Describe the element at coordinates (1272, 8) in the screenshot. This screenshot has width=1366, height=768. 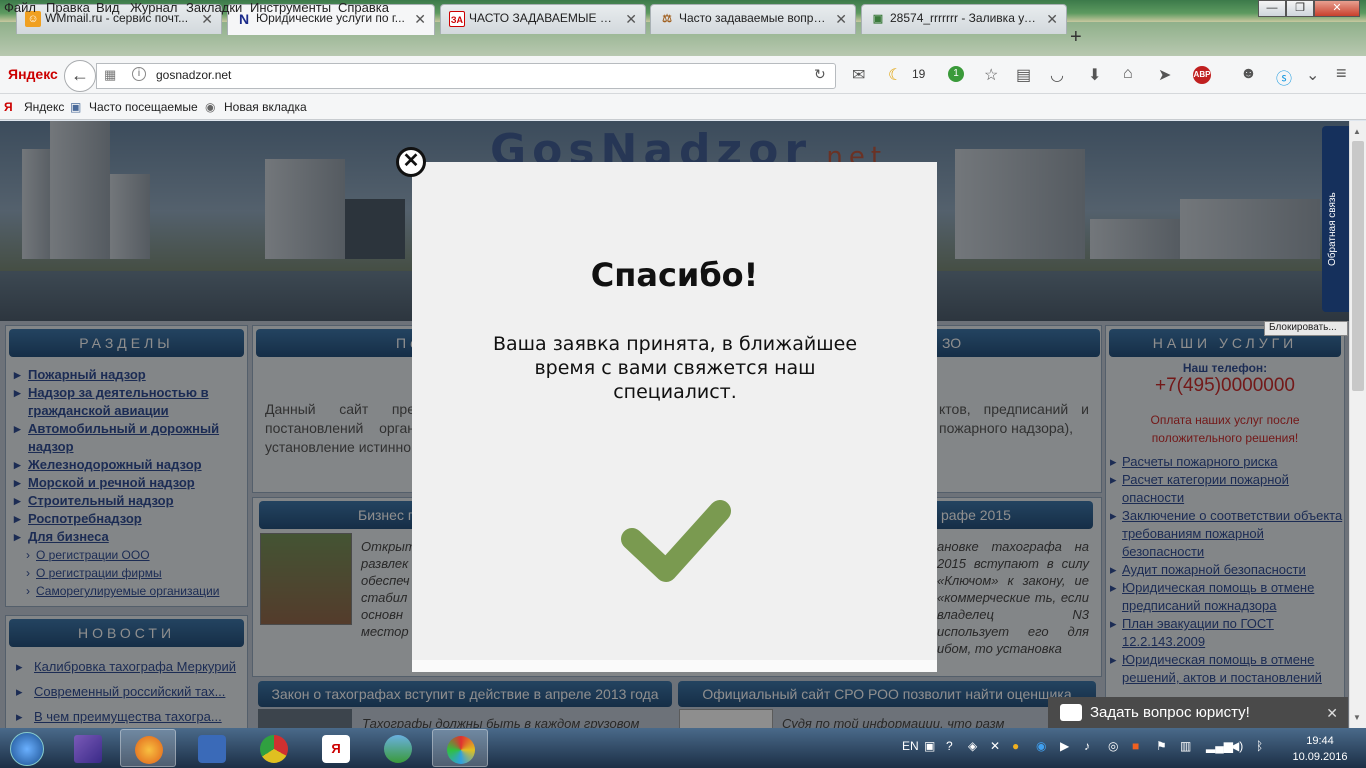
I see `minimize-button: —` at that location.